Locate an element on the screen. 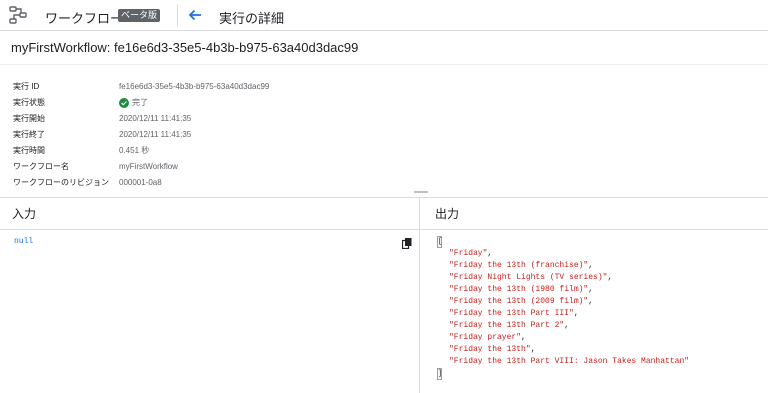  json-item: "Friday Night Lights (TV series)", is located at coordinates (531, 277).